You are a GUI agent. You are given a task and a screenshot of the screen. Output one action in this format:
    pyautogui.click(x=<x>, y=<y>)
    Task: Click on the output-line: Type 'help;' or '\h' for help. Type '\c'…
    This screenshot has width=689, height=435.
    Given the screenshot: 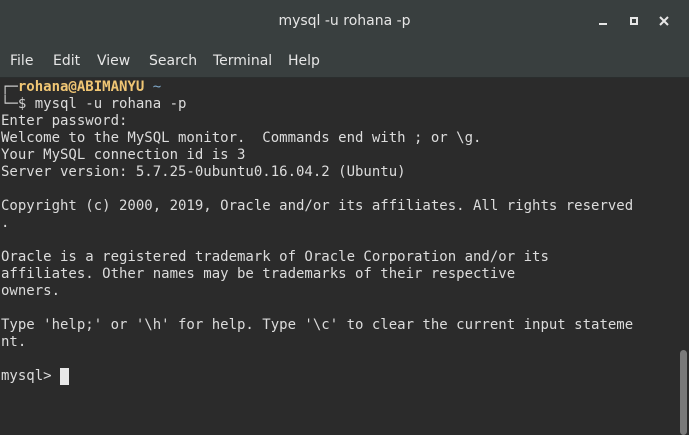 What is the action you would take?
    pyautogui.click(x=317, y=325)
    